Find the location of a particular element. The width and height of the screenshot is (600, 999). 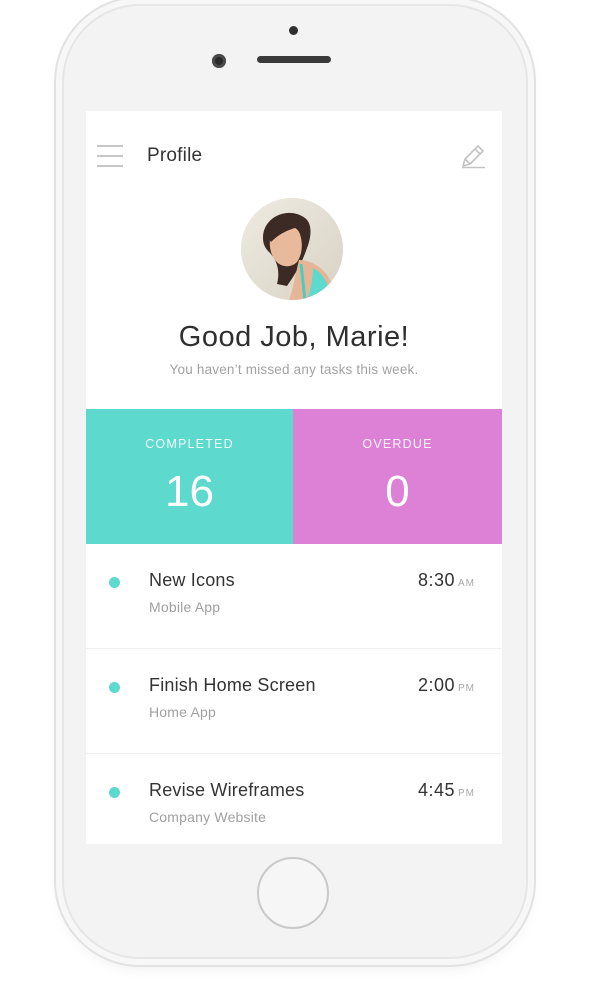

task-time: 2:00 PM is located at coordinates (446, 685).